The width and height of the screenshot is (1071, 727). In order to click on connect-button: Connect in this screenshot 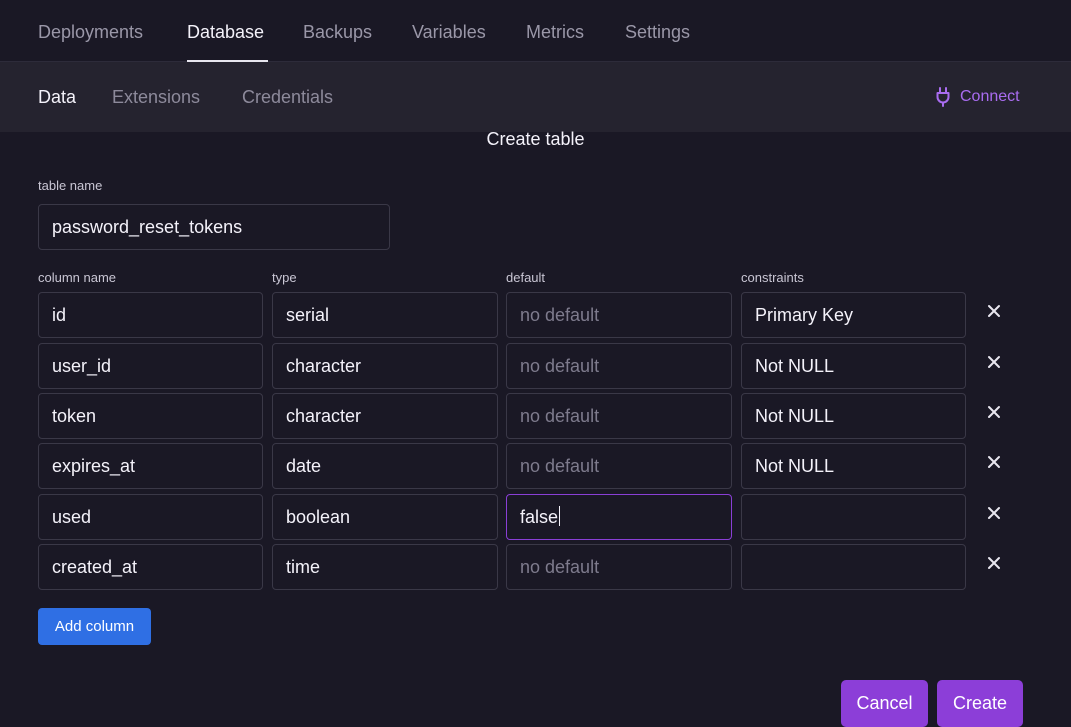, I will do `click(978, 97)`.